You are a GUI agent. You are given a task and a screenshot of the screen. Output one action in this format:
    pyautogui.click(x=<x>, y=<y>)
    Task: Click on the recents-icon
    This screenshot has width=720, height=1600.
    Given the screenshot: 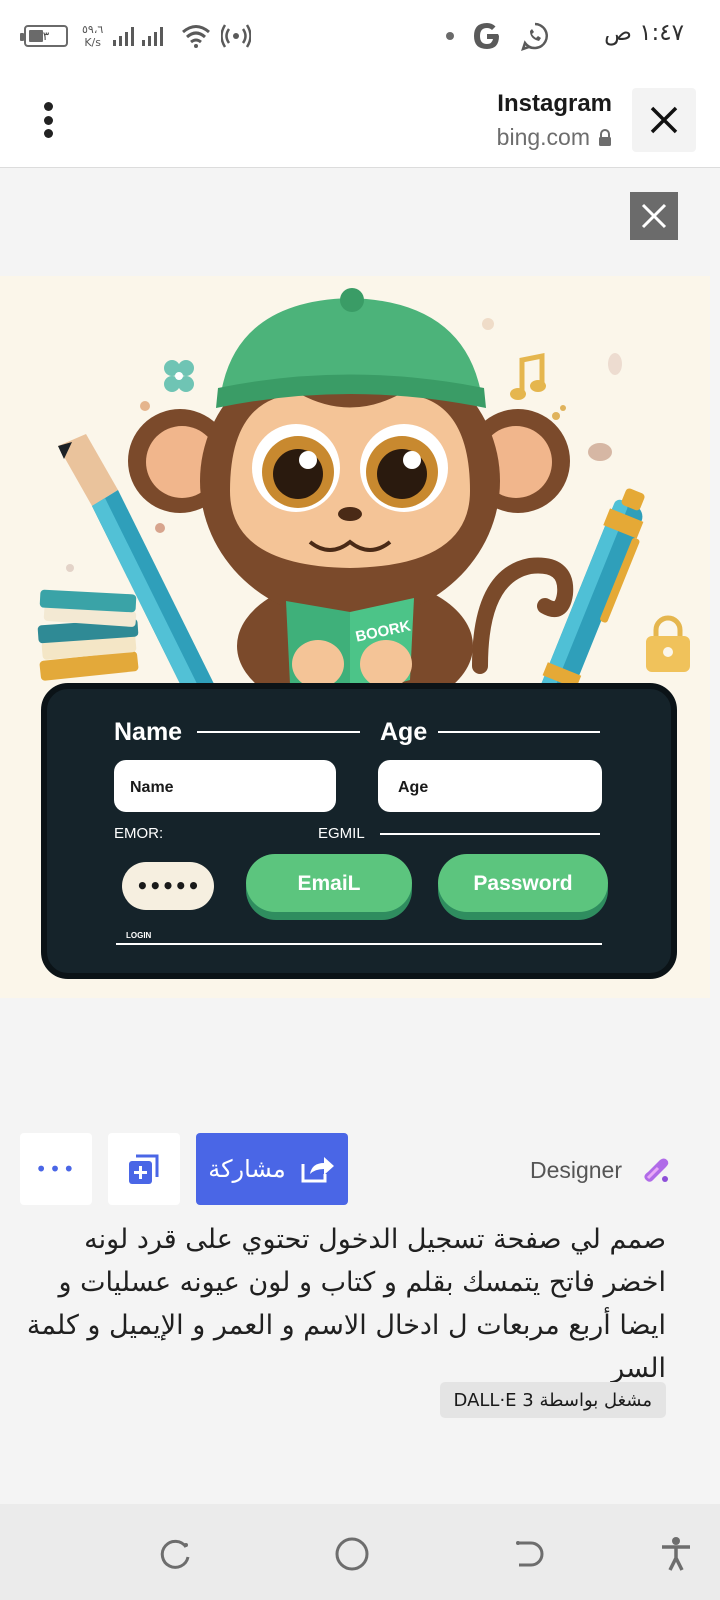 What is the action you would take?
    pyautogui.click(x=175, y=1554)
    